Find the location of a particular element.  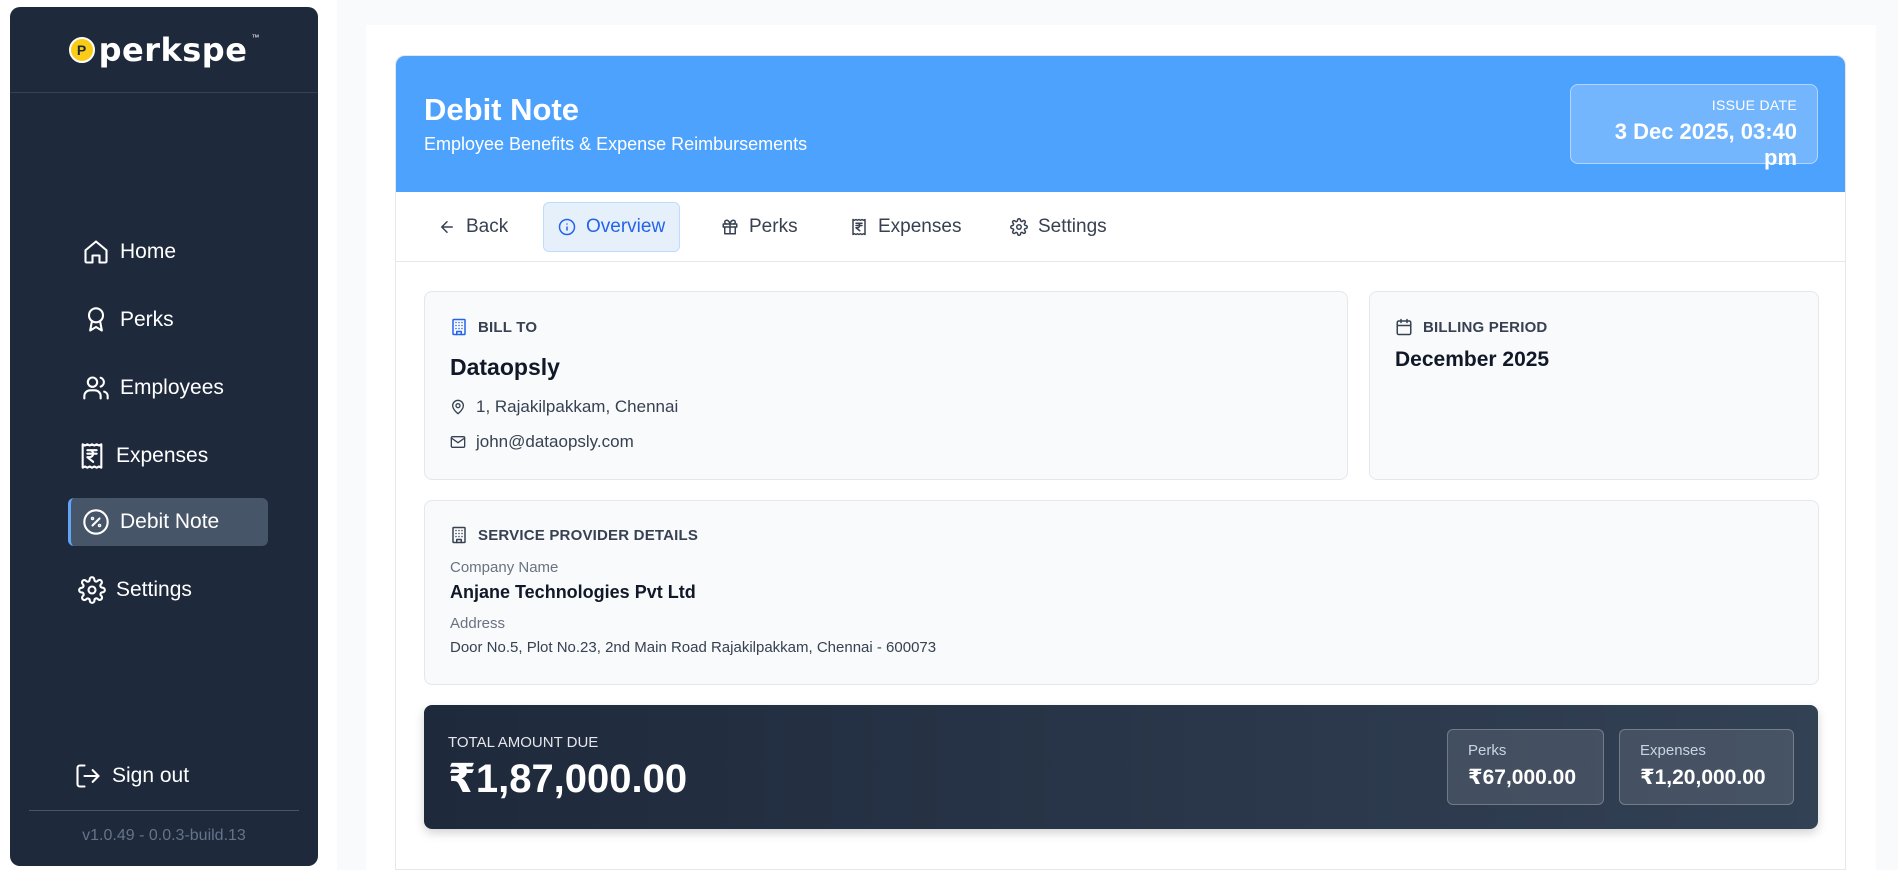

billing-period-panel: BILLING PERIOD December 2025 is located at coordinates (1594, 385).